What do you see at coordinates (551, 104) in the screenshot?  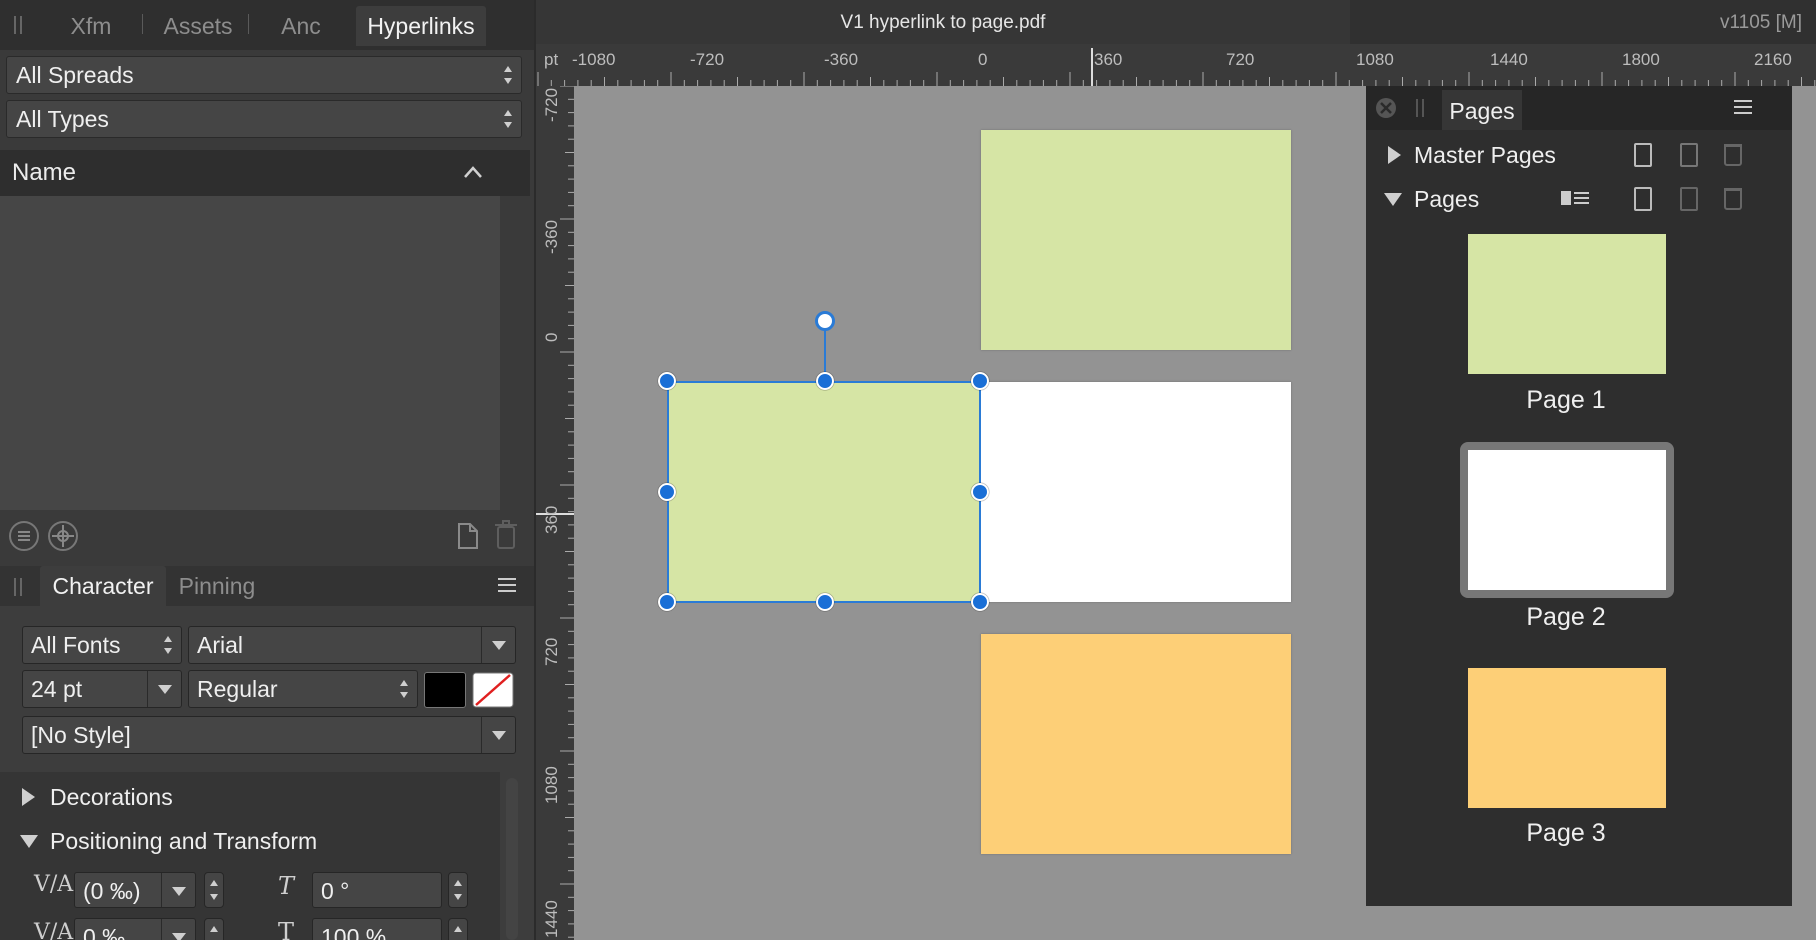 I see `ruler-label: -720` at bounding box center [551, 104].